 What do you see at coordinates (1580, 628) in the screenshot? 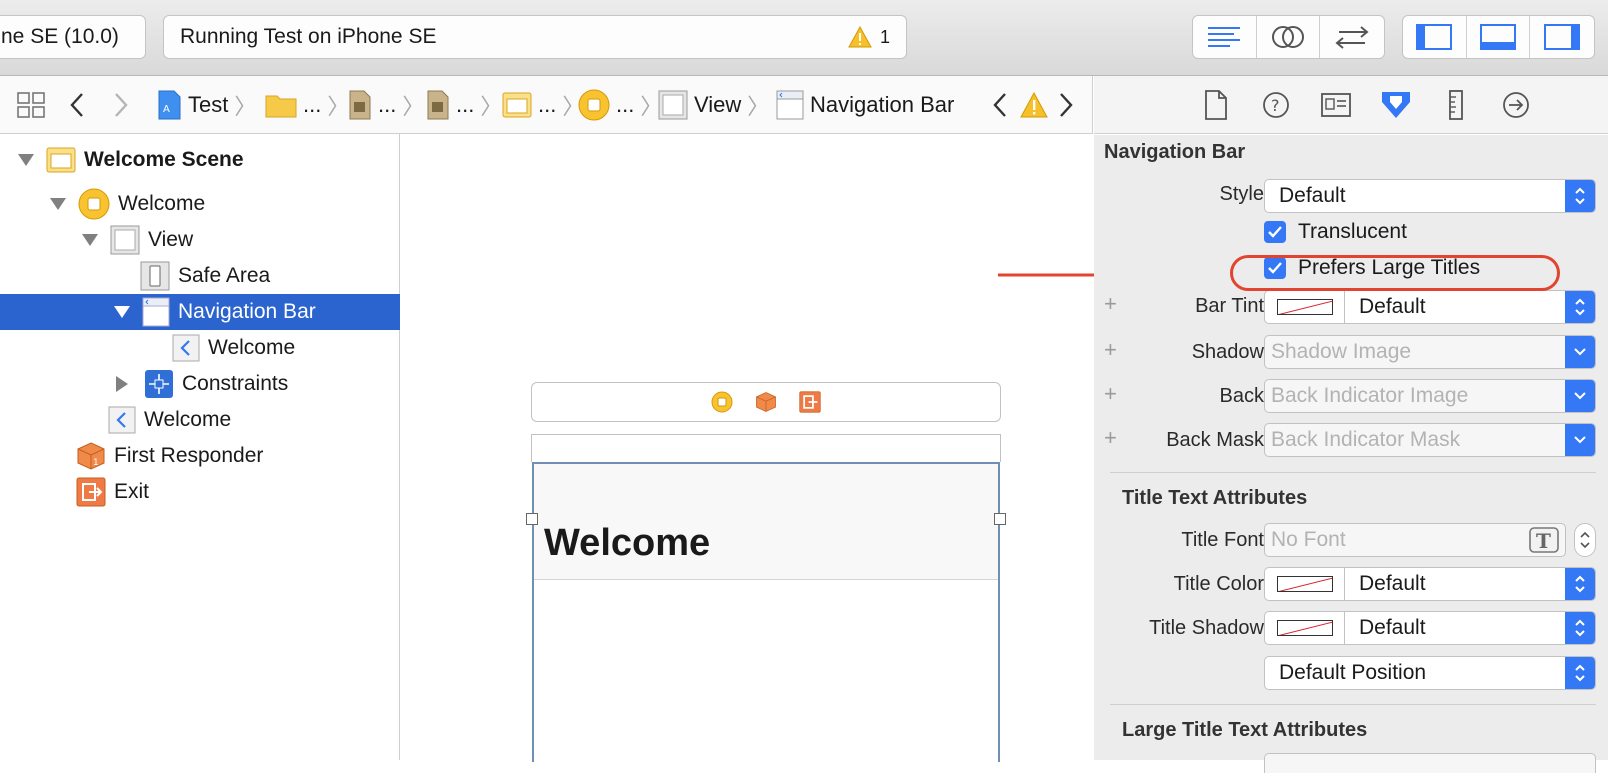
I see `updown-chevron-icon` at bounding box center [1580, 628].